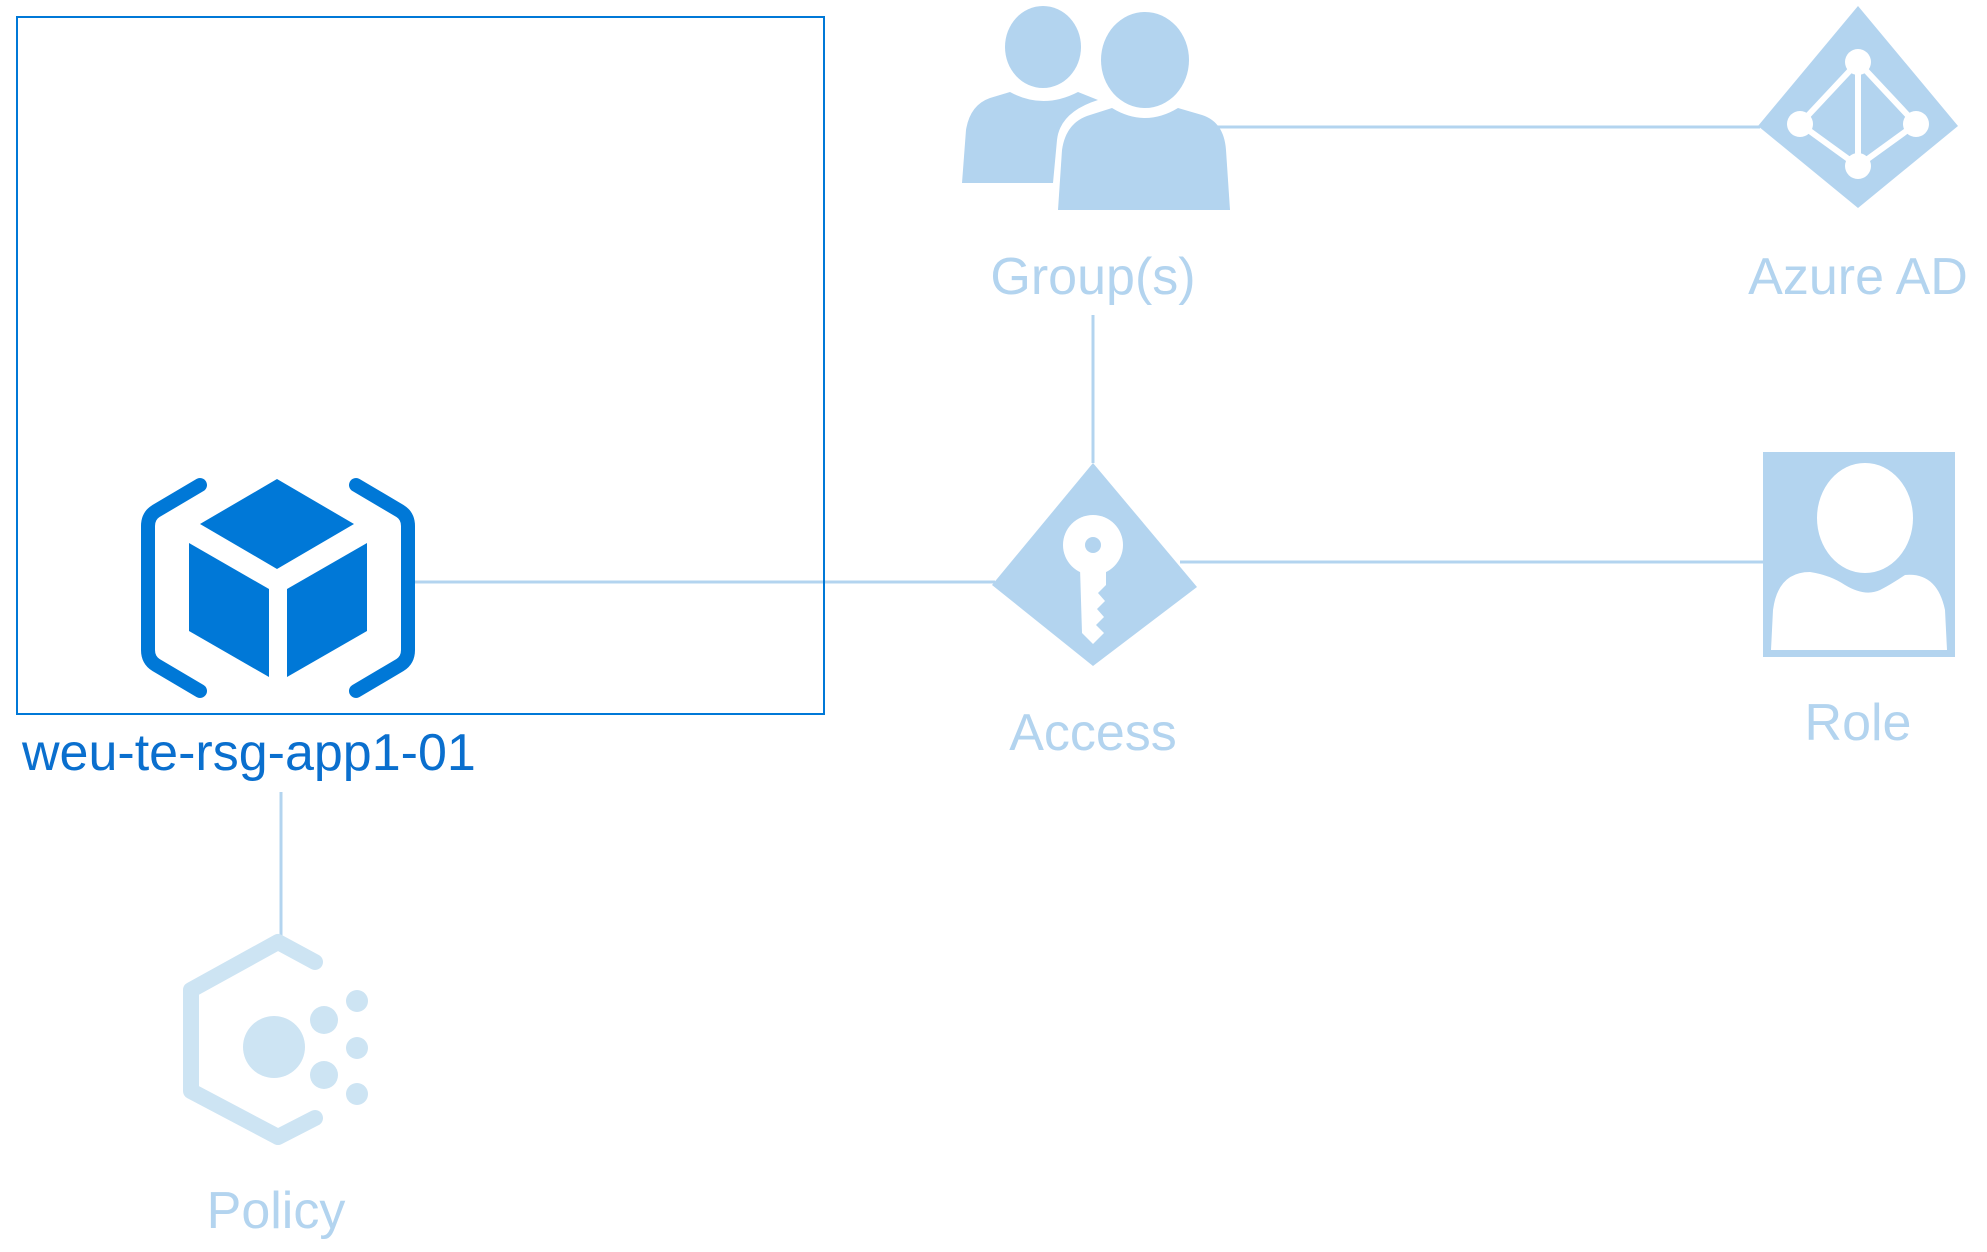  I want to click on azure-ad-label: Azure AD, so click(1858, 277).